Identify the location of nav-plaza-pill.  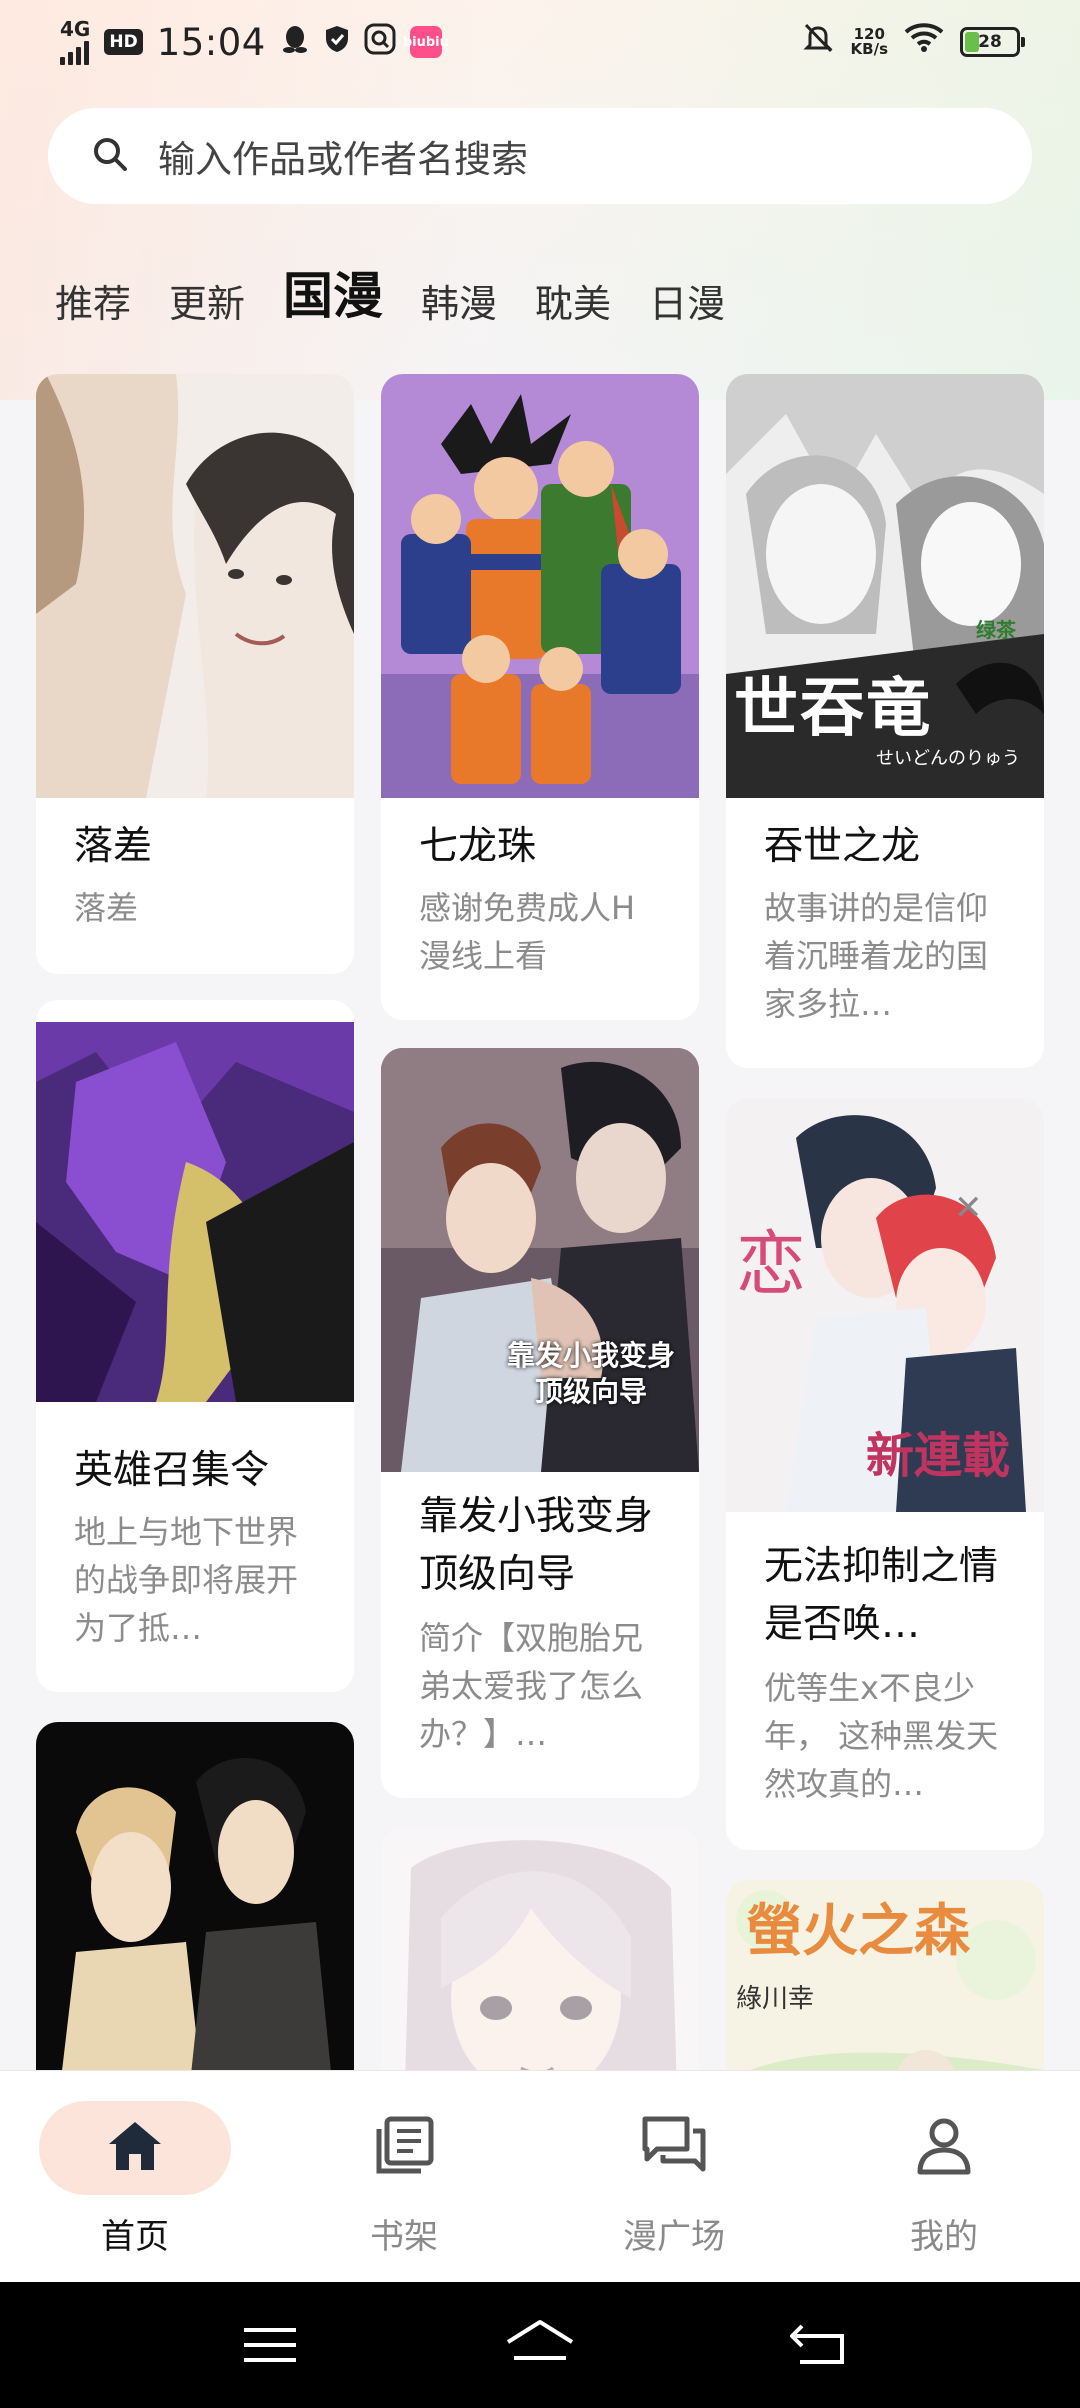
(674, 2148).